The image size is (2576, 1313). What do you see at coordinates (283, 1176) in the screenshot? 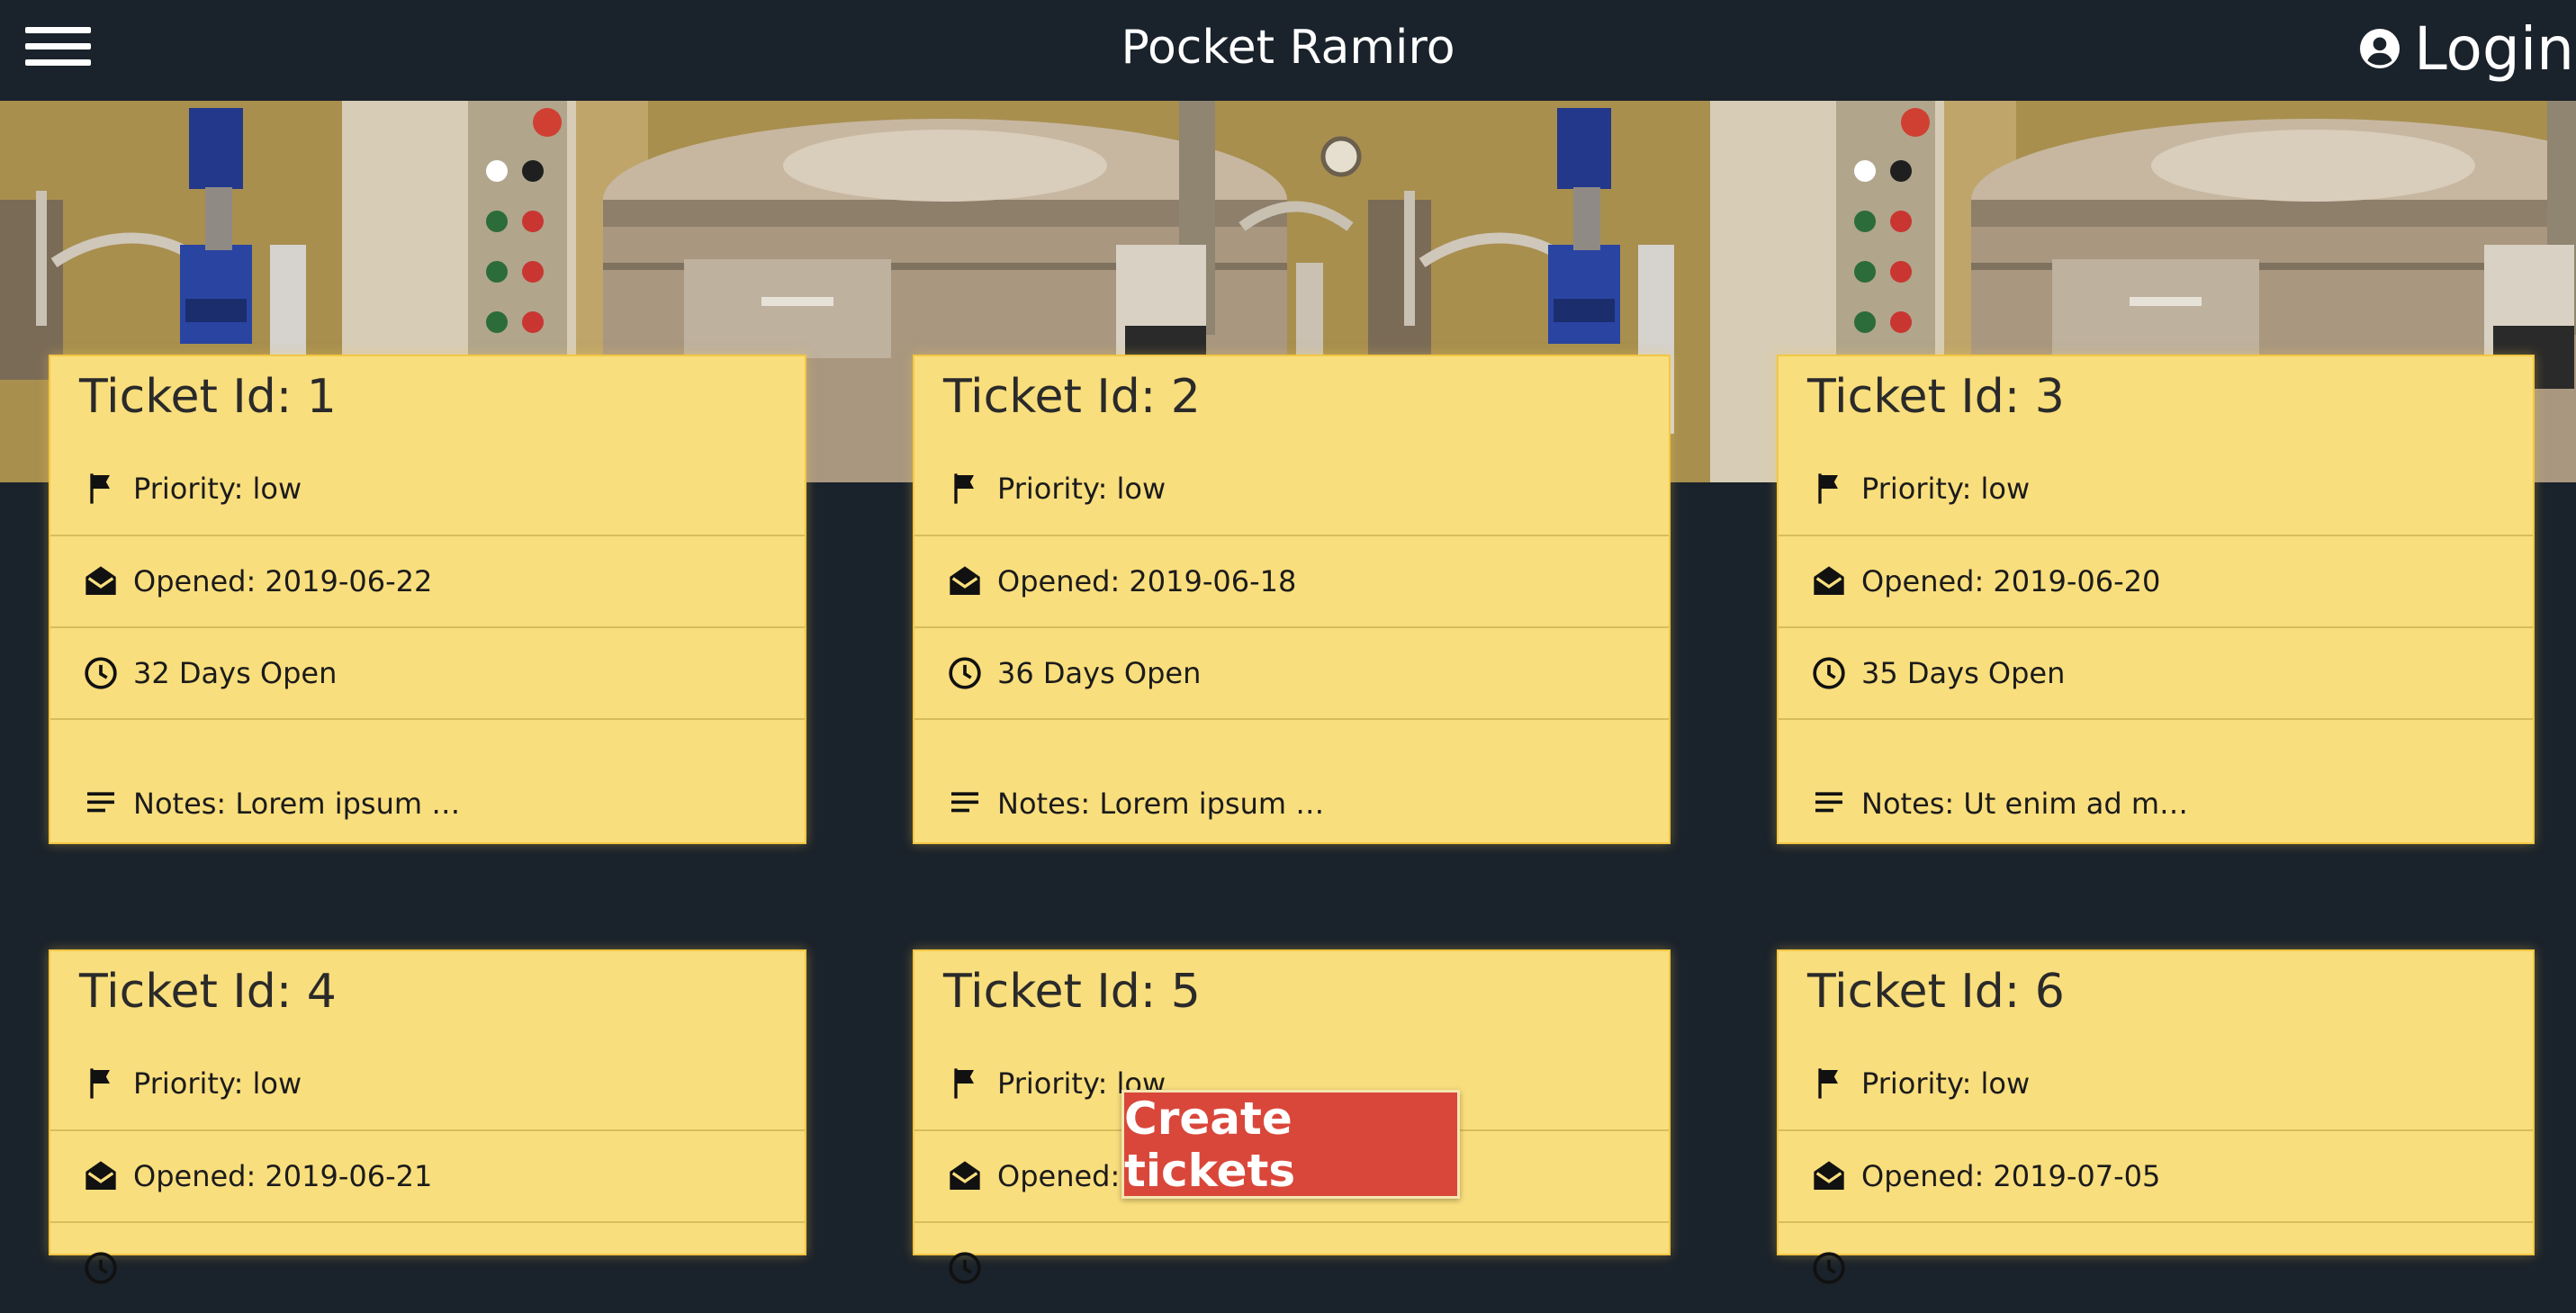
I see `opened-text: Opened: 2019-06-21` at bounding box center [283, 1176].